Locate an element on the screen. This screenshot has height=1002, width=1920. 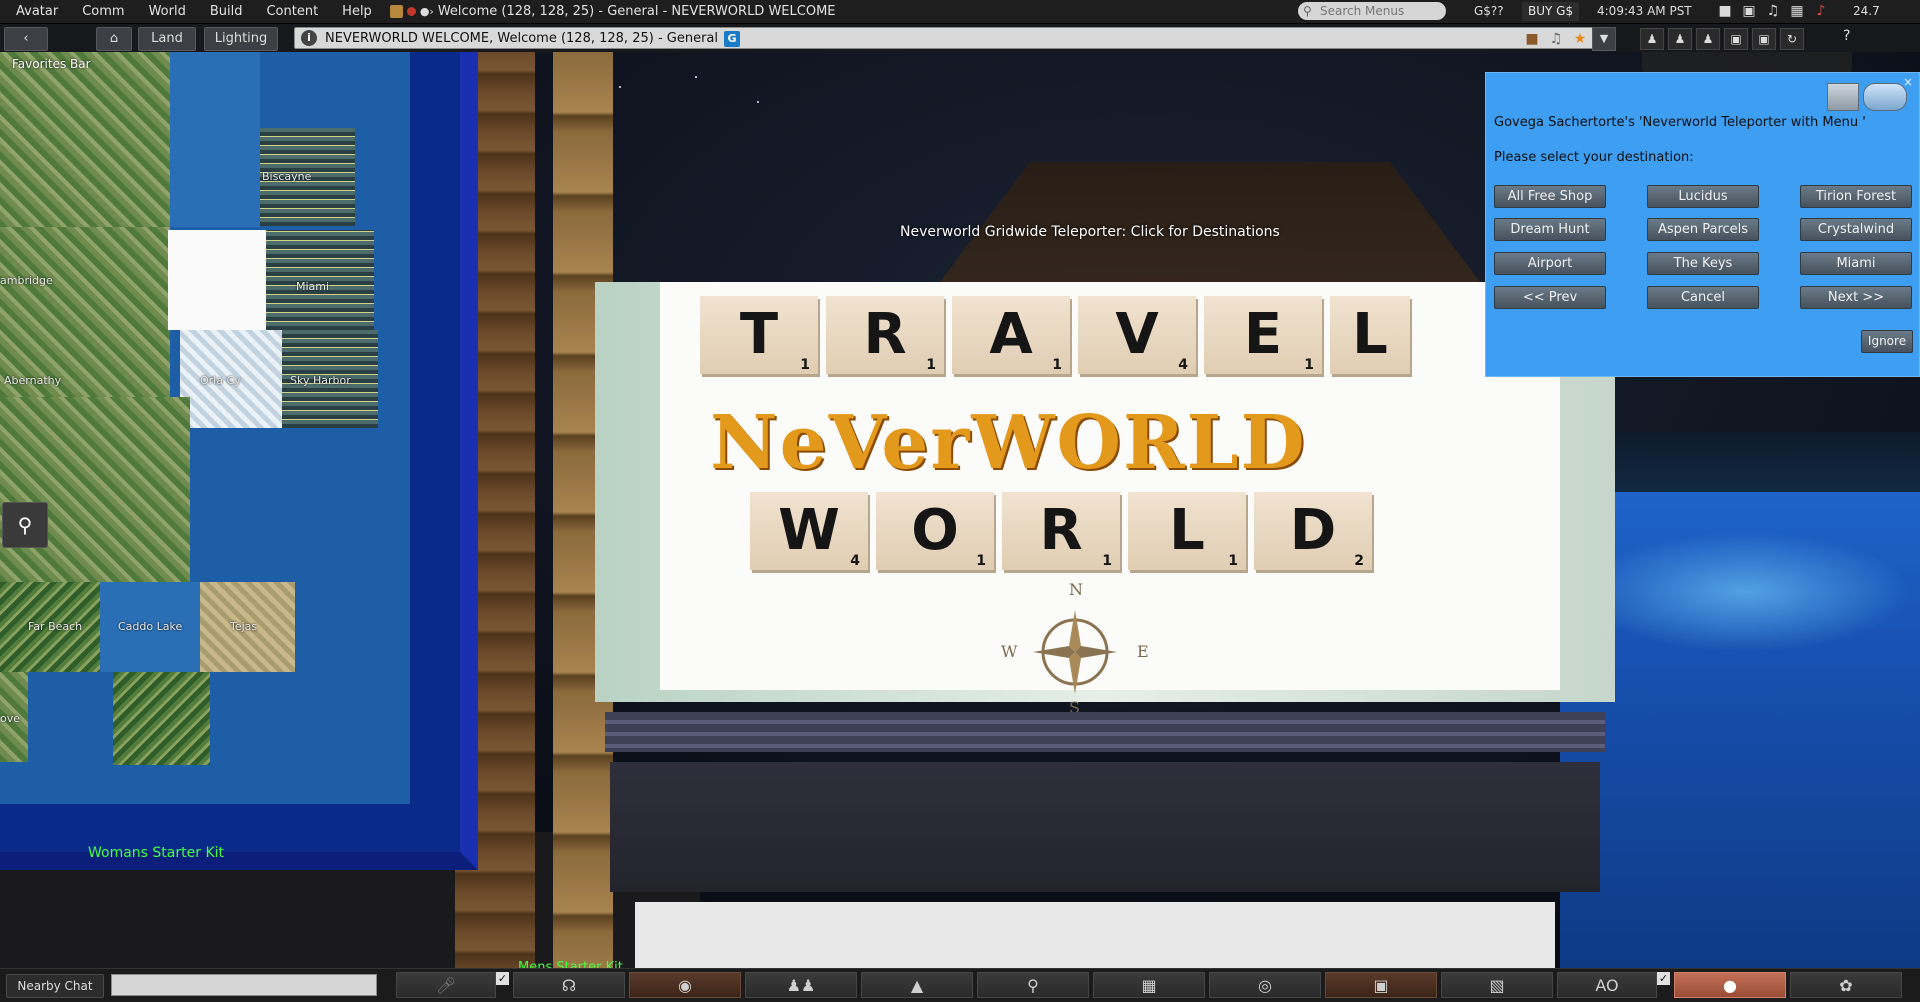
menu-world: World is located at coordinates (167, 11).